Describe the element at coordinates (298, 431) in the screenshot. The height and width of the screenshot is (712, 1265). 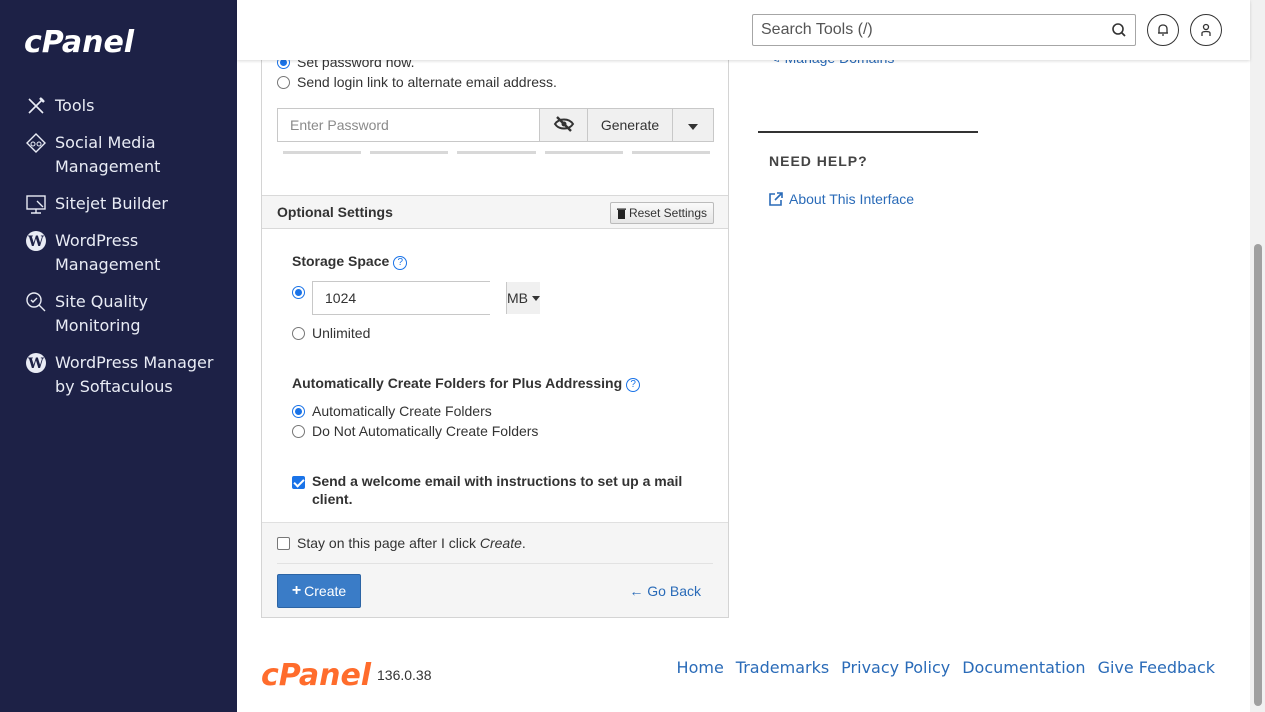
I see `radio-no-auto-create` at that location.